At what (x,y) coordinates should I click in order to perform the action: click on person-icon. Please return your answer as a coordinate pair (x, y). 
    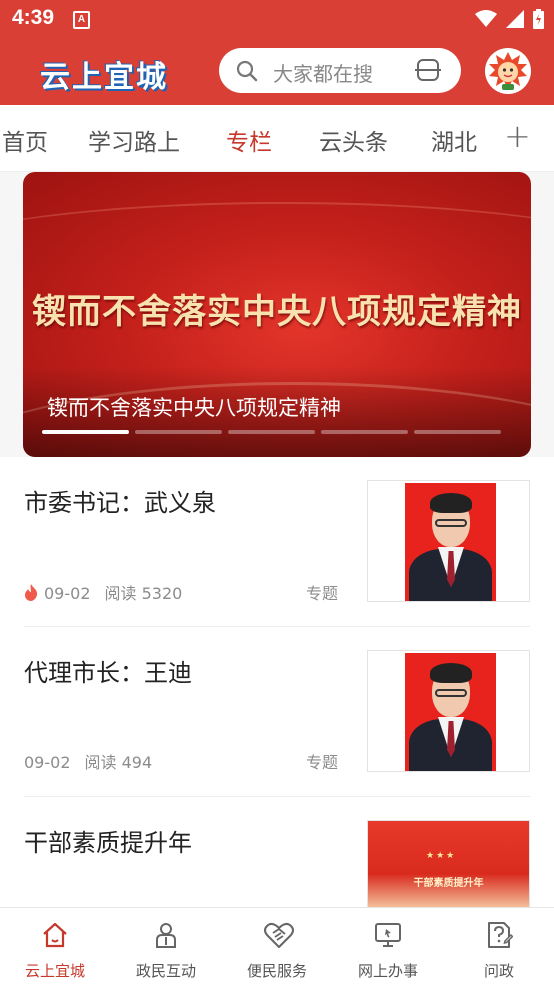
    Looking at the image, I should click on (166, 935).